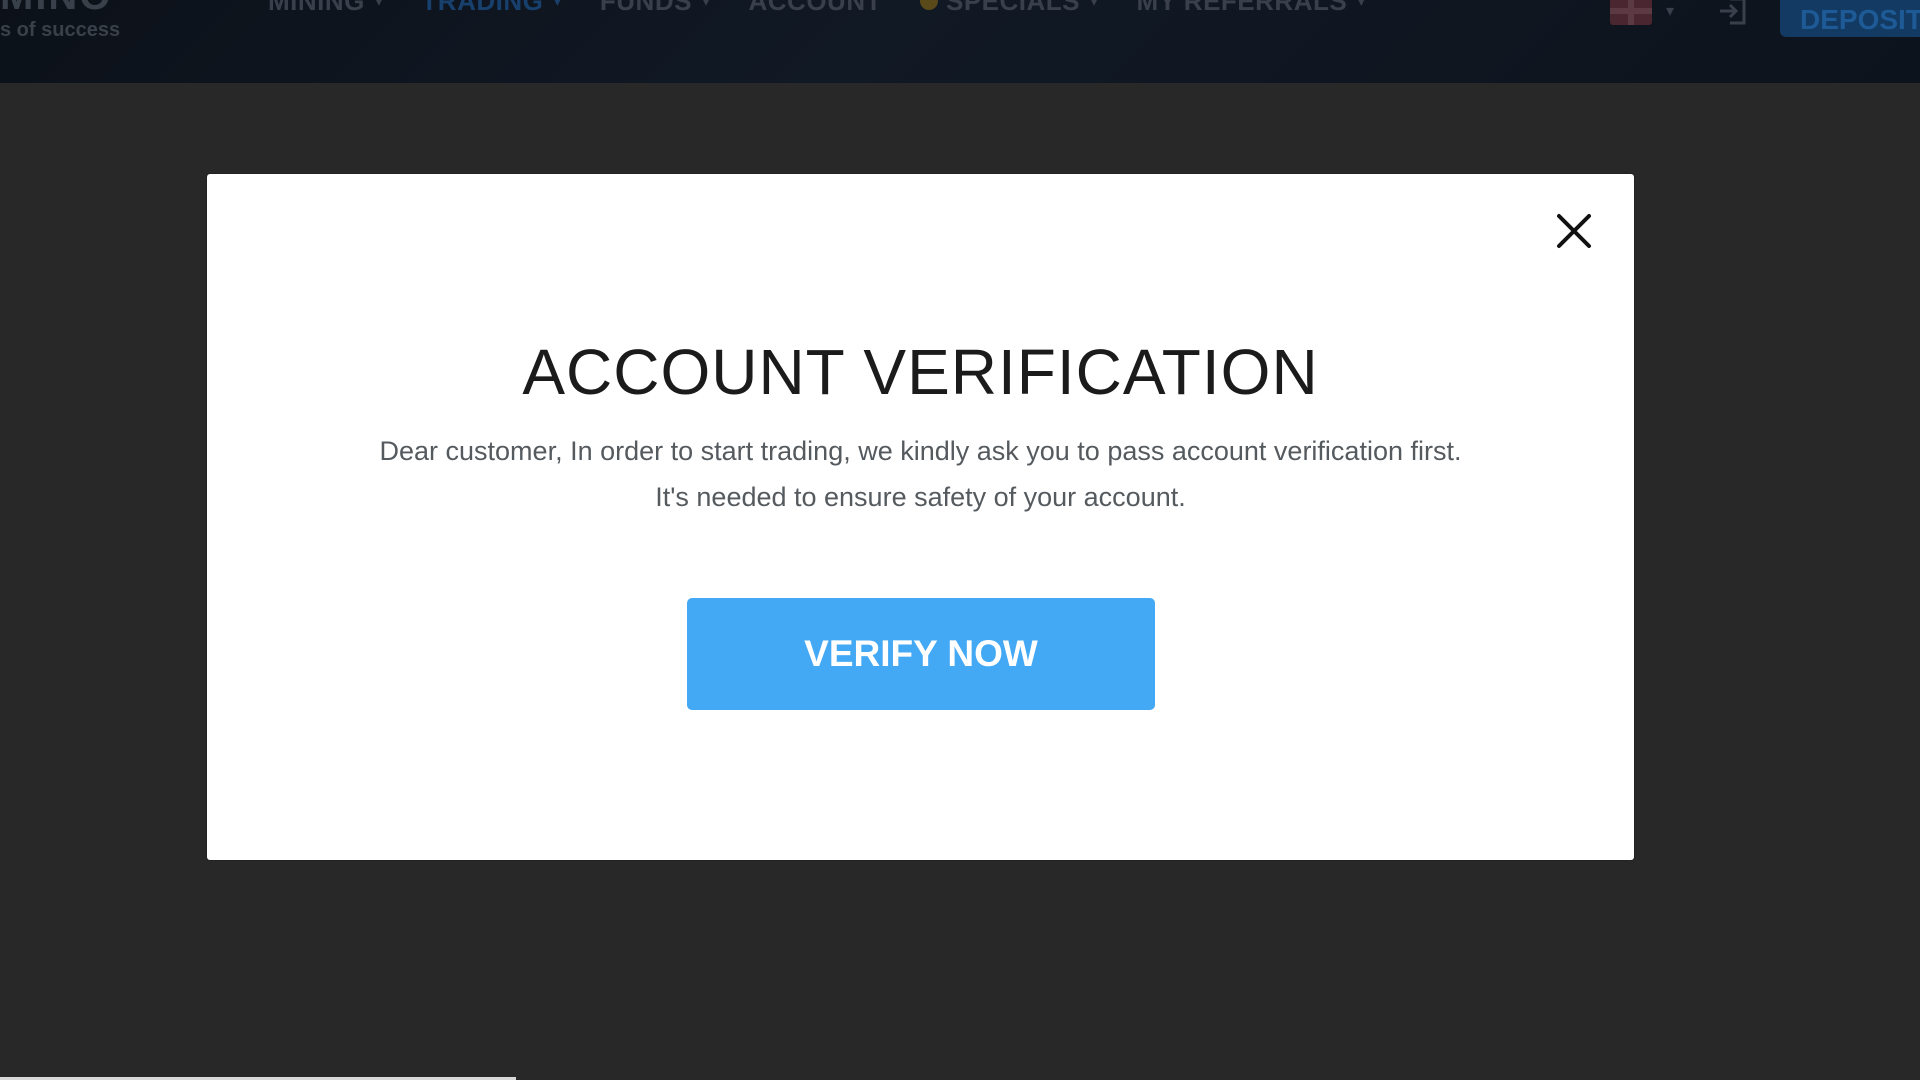 The height and width of the screenshot is (1080, 1920). Describe the element at coordinates (1574, 231) in the screenshot. I see `close-icon` at that location.